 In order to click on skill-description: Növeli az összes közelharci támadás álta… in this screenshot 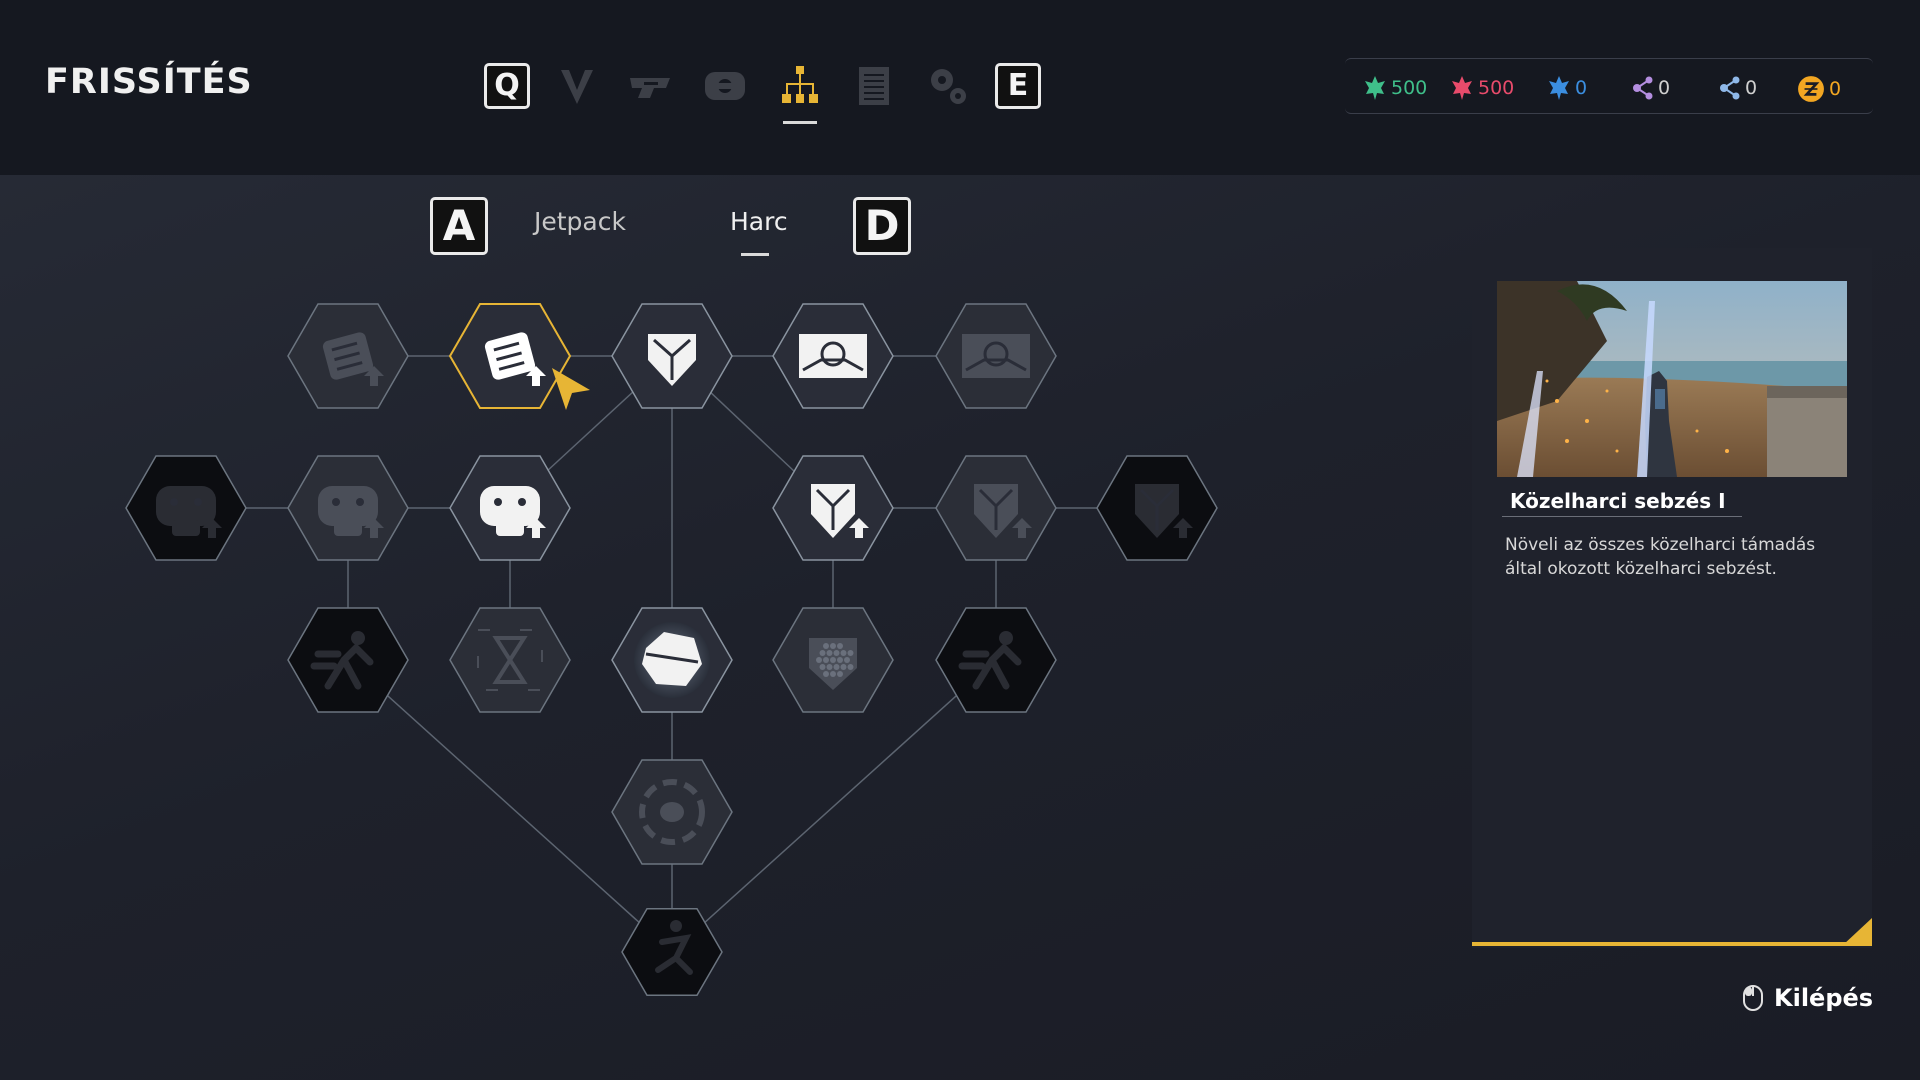, I will do `click(1660, 557)`.